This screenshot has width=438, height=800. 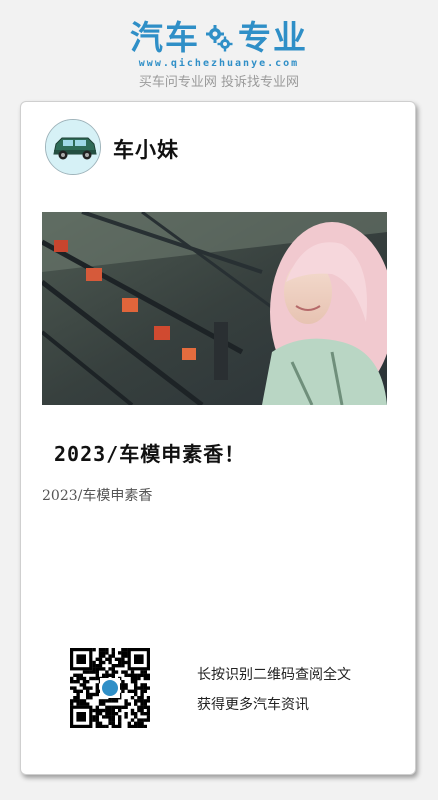 I want to click on qr-code, so click(x=110, y=688).